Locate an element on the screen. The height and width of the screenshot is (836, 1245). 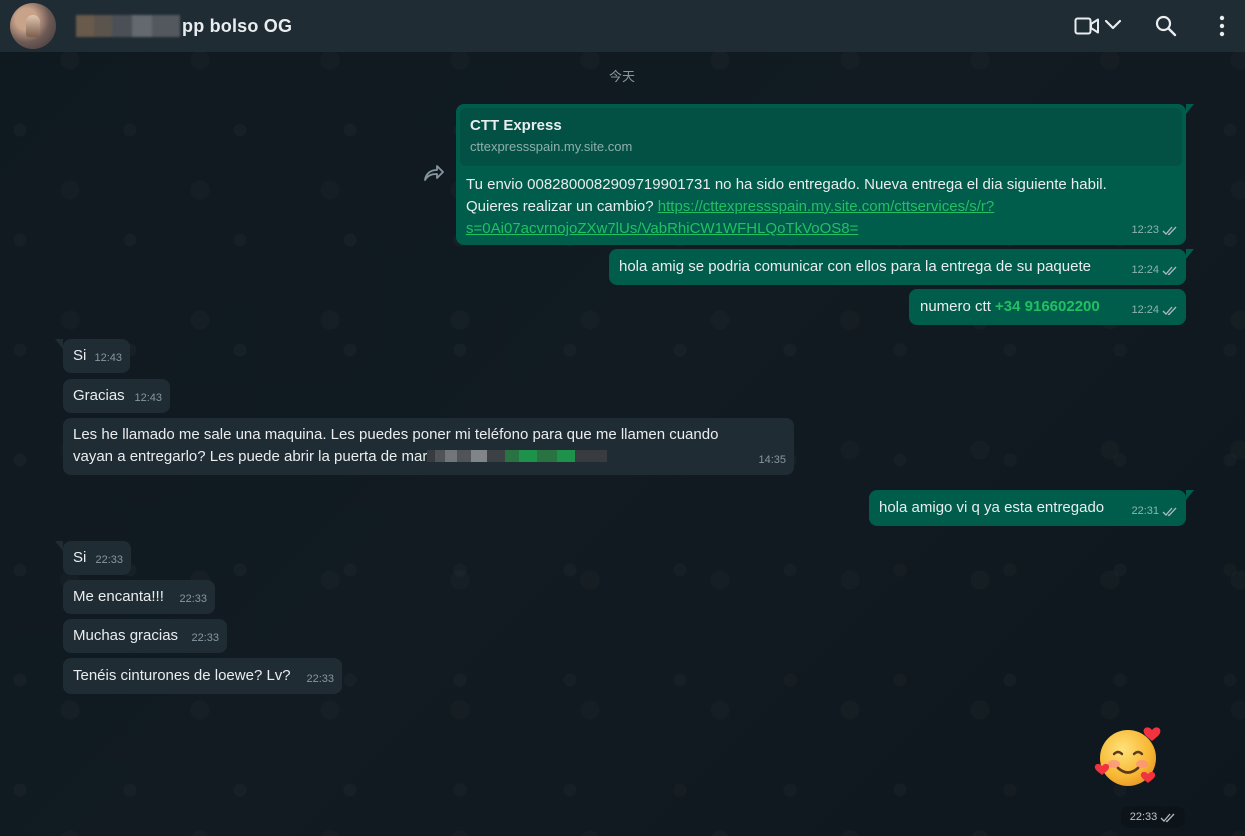
search-icon is located at coordinates (1166, 26).